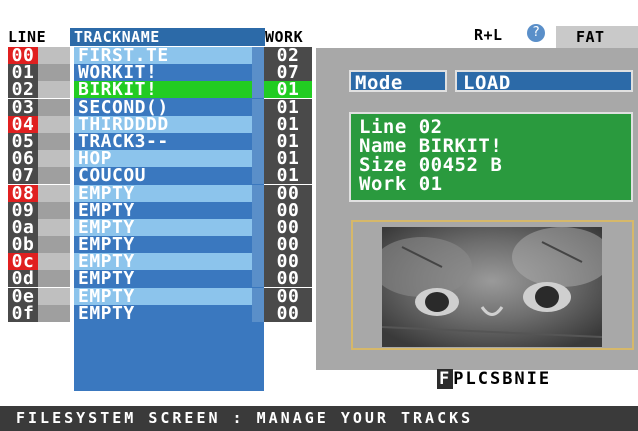 The image size is (638, 431). Describe the element at coordinates (488, 35) in the screenshot. I see `rl-shortcut-label: R+L` at that location.